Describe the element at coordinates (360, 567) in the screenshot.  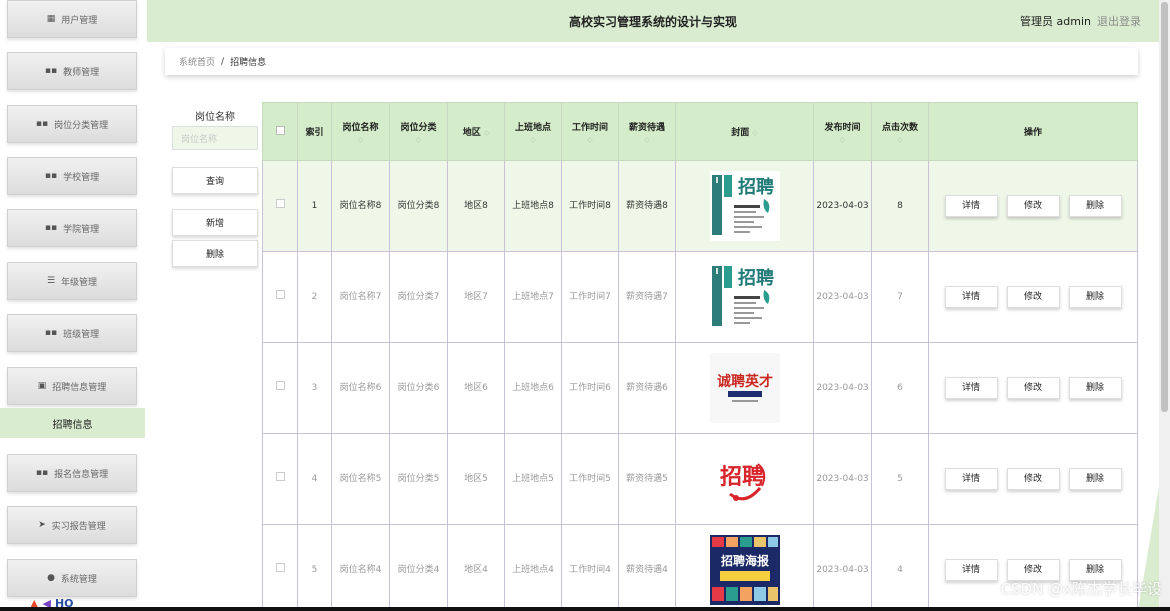
I see `cell-job-name: 岗位名称4` at that location.